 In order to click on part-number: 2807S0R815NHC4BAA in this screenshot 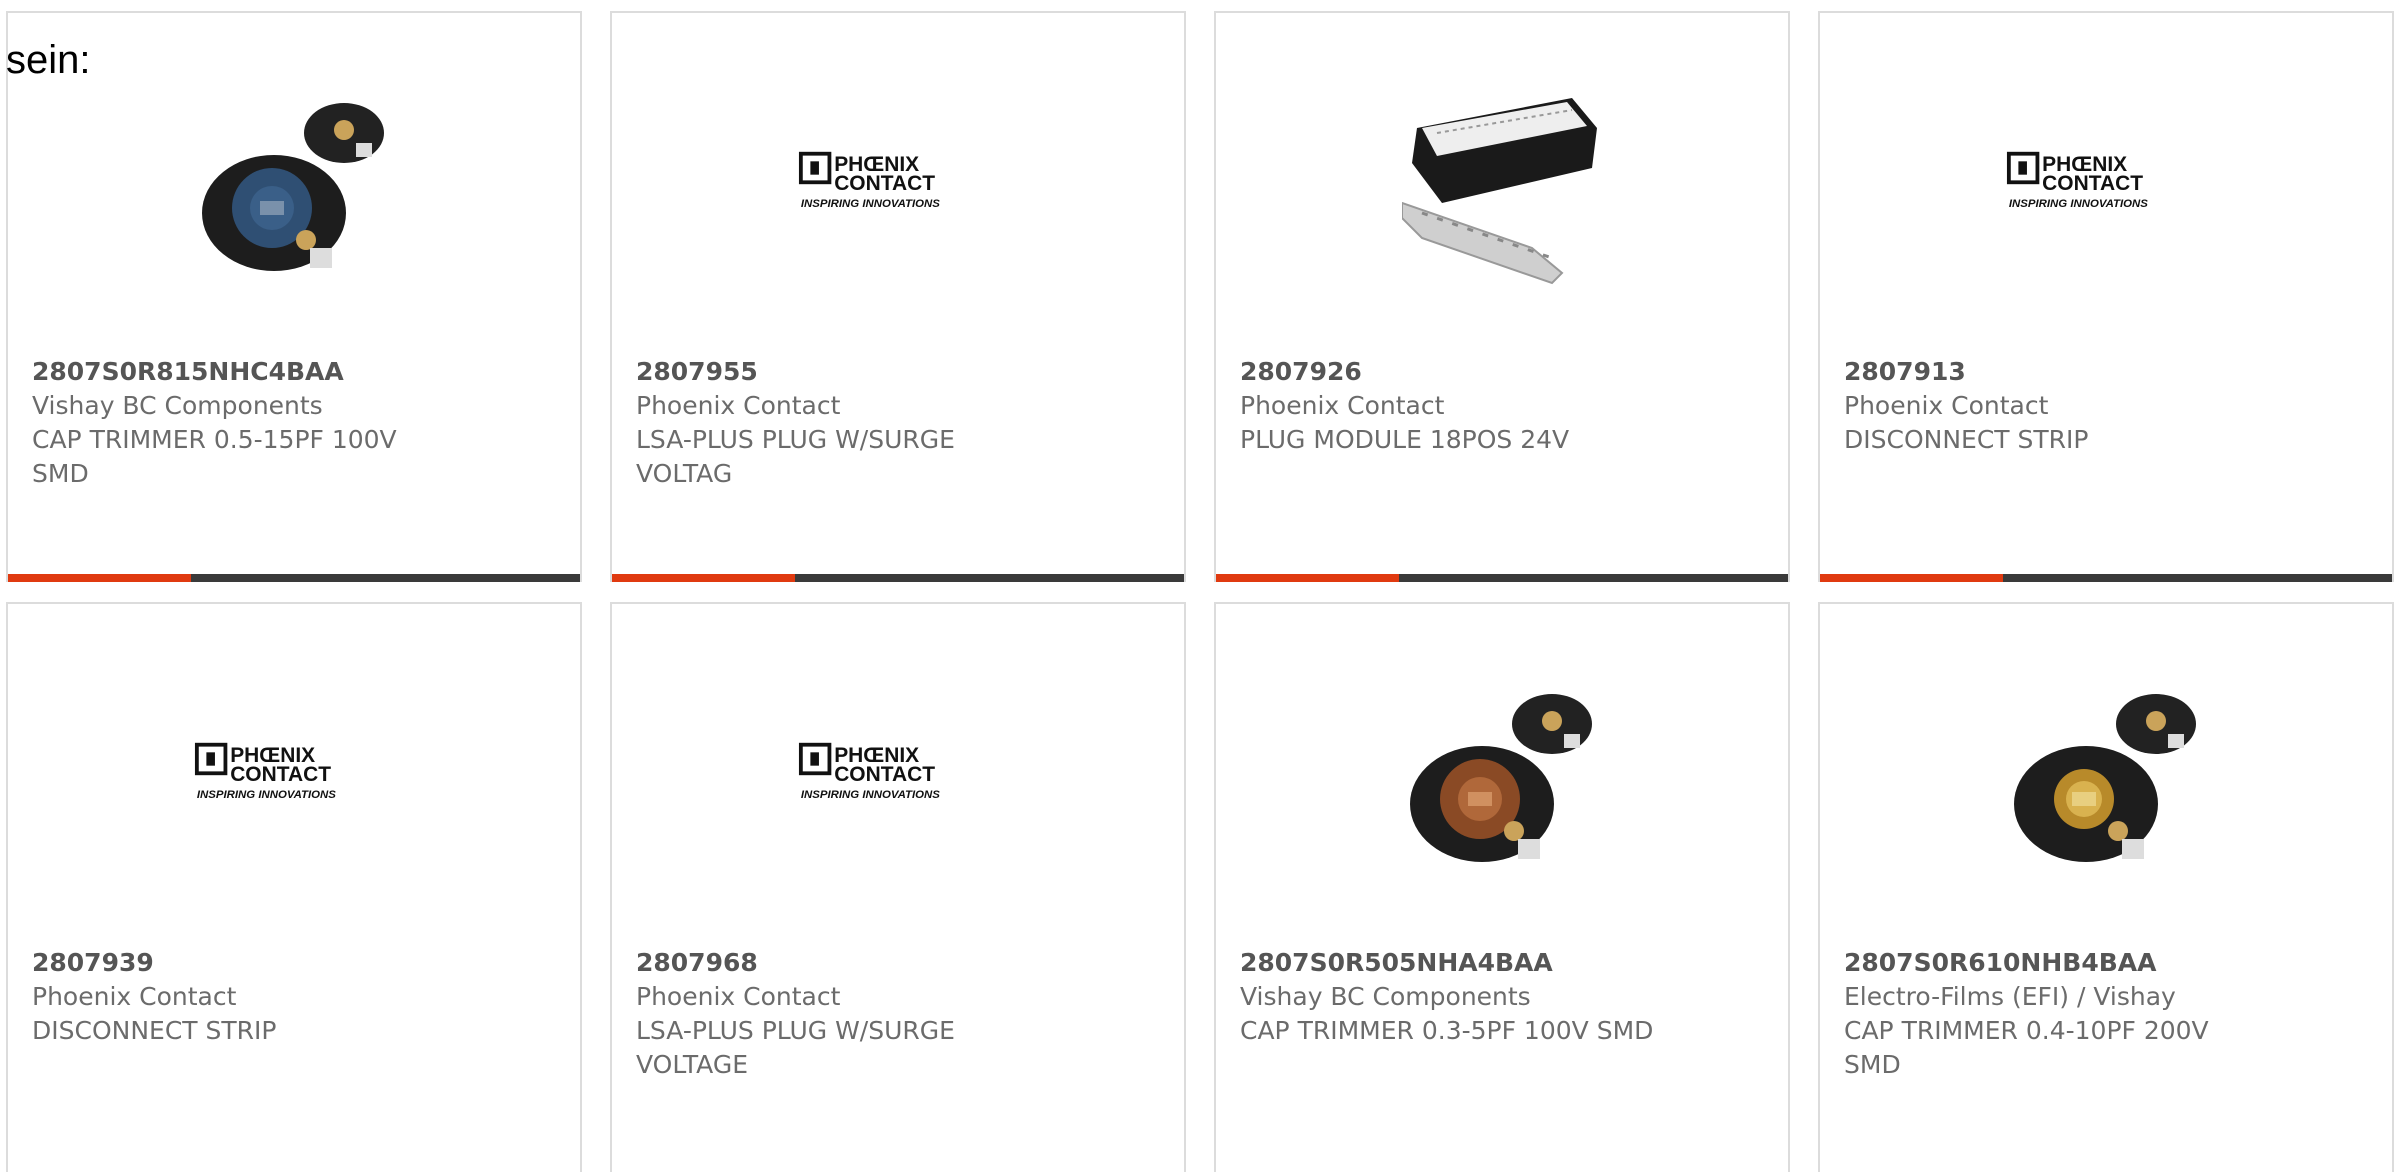, I will do `click(242, 372)`.